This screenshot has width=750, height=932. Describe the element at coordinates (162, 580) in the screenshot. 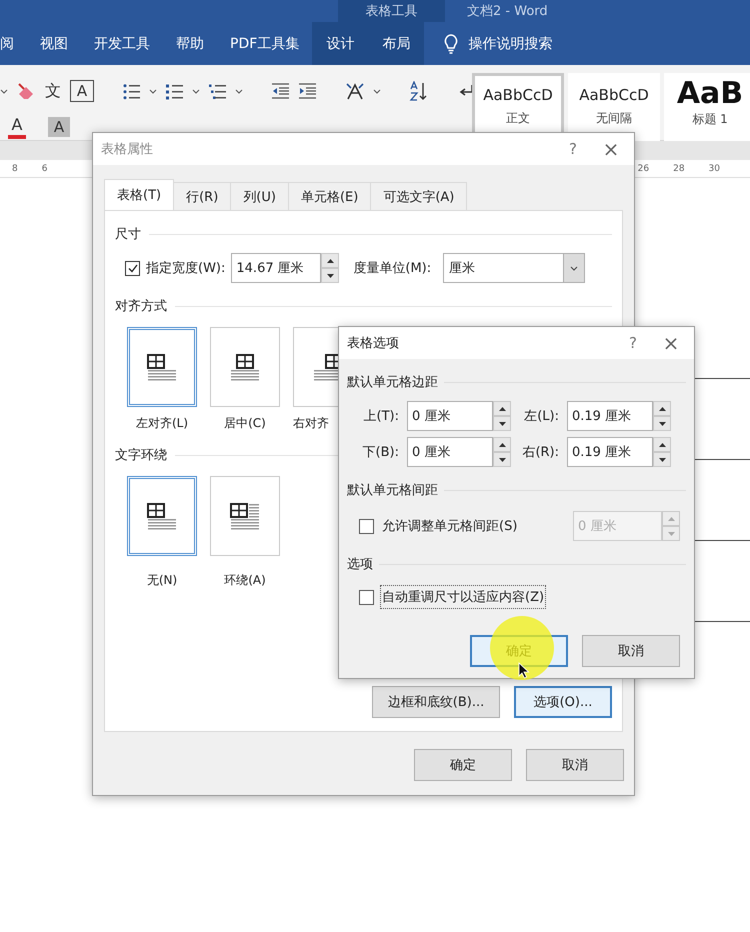

I see `option-label: 无(N)` at that location.